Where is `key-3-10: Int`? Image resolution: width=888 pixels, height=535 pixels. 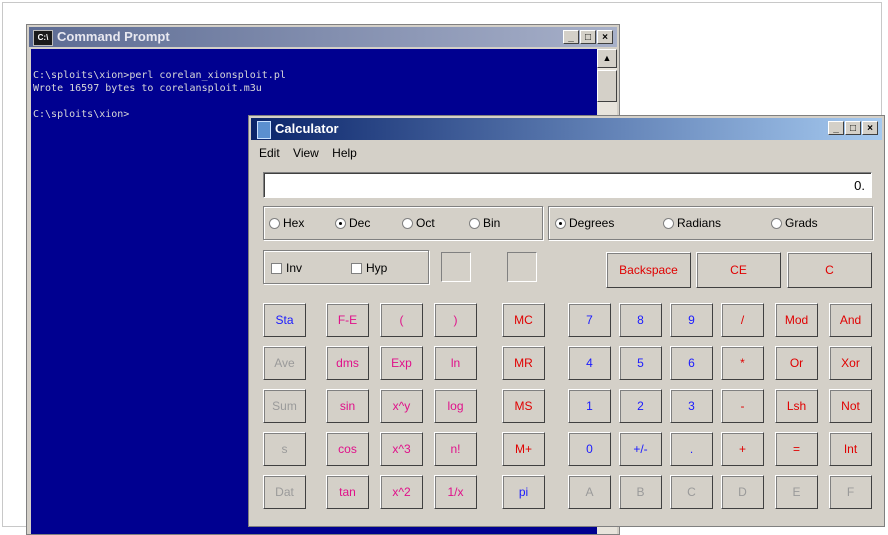 key-3-10: Int is located at coordinates (850, 449).